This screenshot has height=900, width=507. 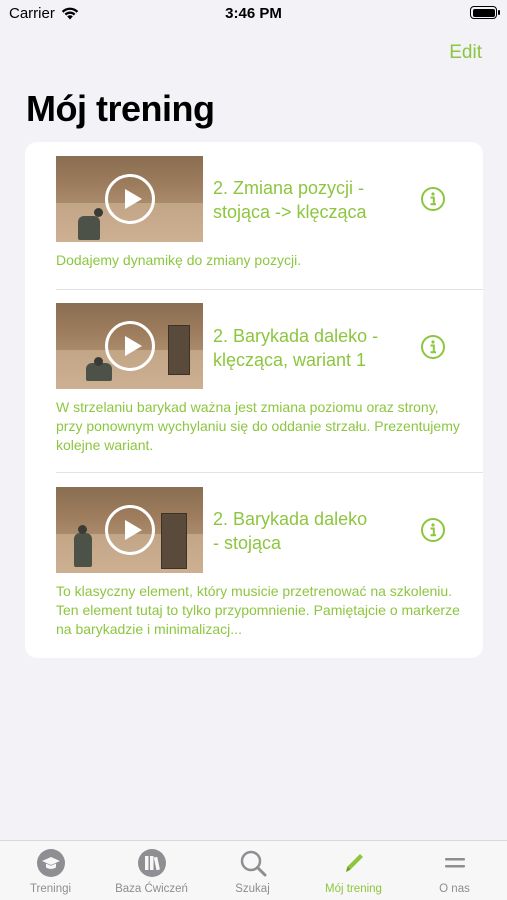 I want to click on battery-icon, so click(x=485, y=12).